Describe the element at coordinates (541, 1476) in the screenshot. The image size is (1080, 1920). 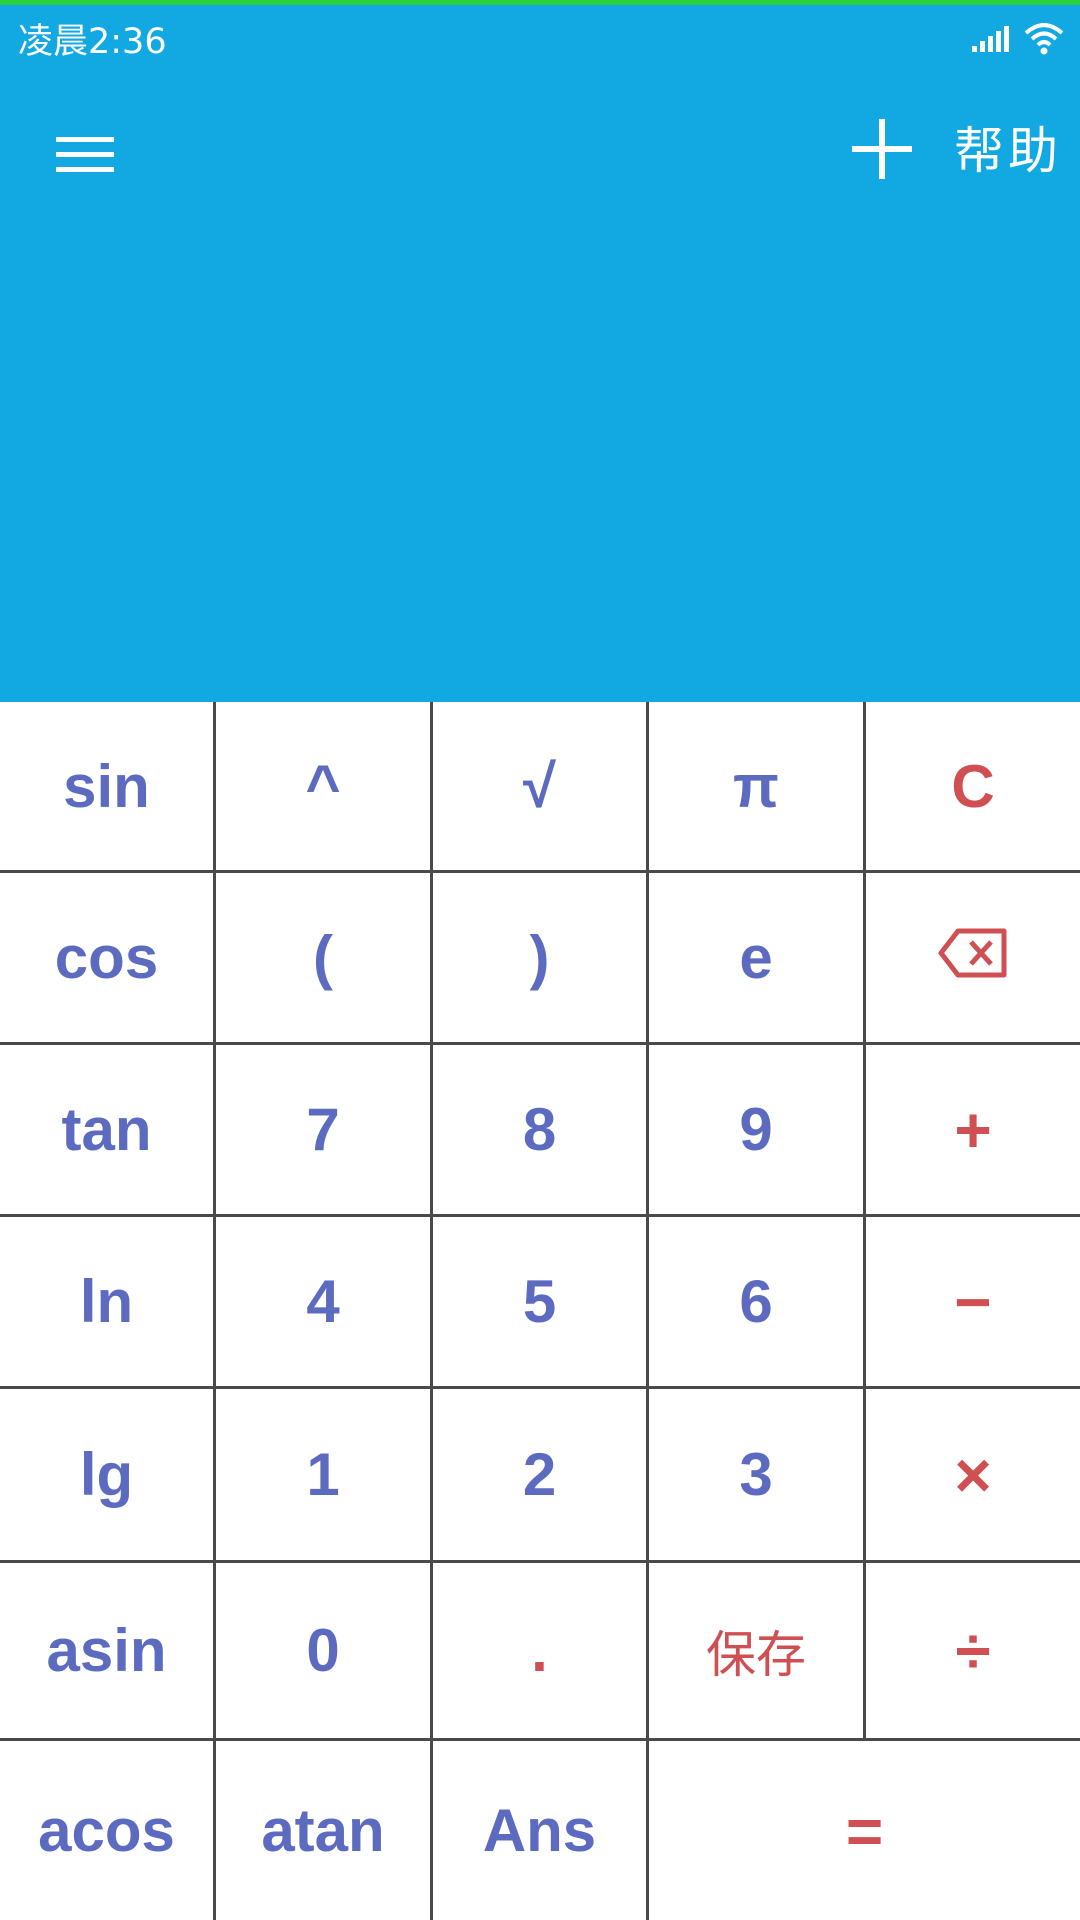
I see `digit-2-key: 2` at that location.